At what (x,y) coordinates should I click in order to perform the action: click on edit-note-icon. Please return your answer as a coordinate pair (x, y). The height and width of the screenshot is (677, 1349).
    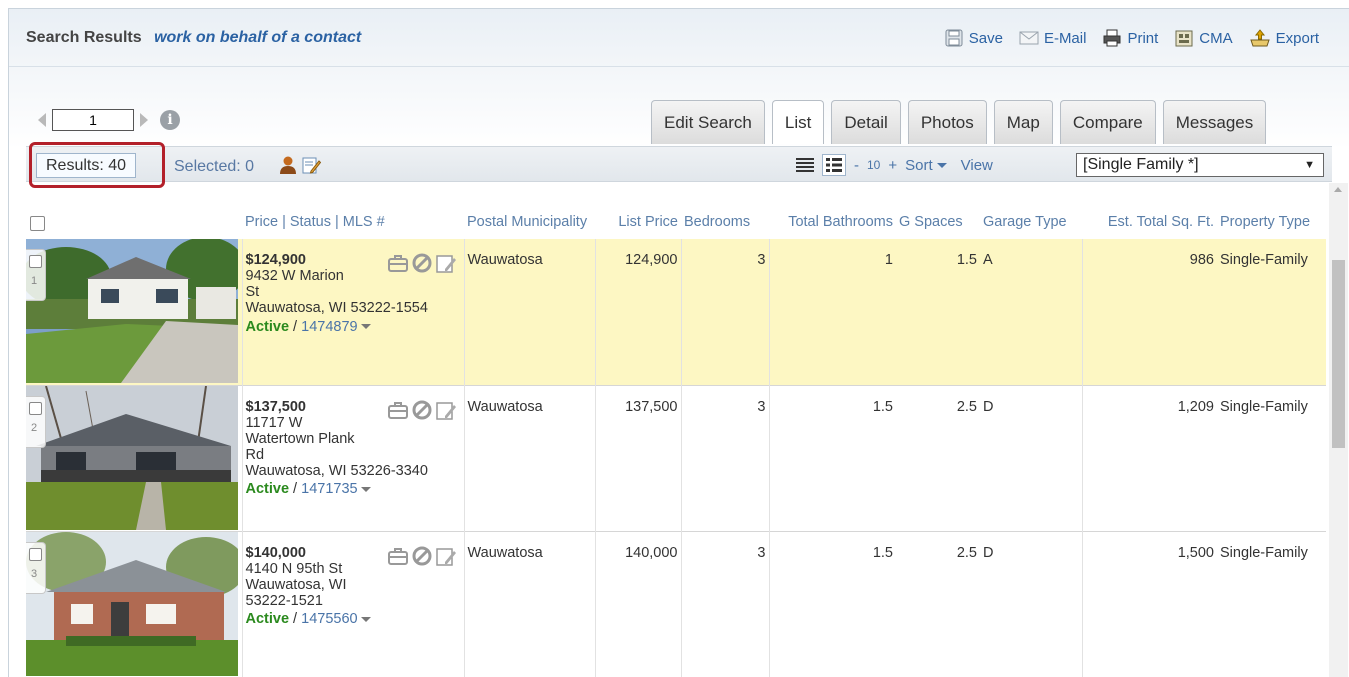
    Looking at the image, I should click on (311, 165).